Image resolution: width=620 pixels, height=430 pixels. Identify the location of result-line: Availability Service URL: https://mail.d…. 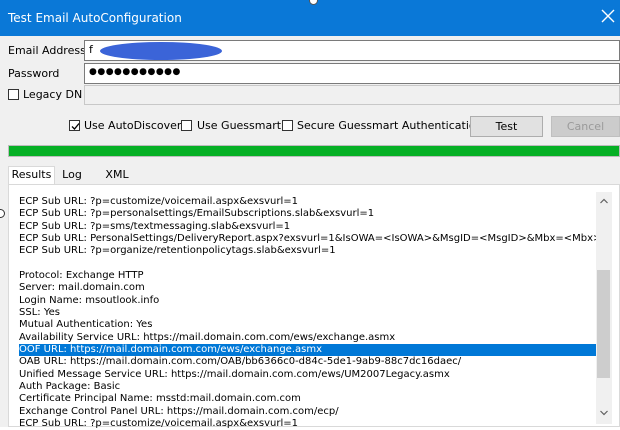
(307, 338).